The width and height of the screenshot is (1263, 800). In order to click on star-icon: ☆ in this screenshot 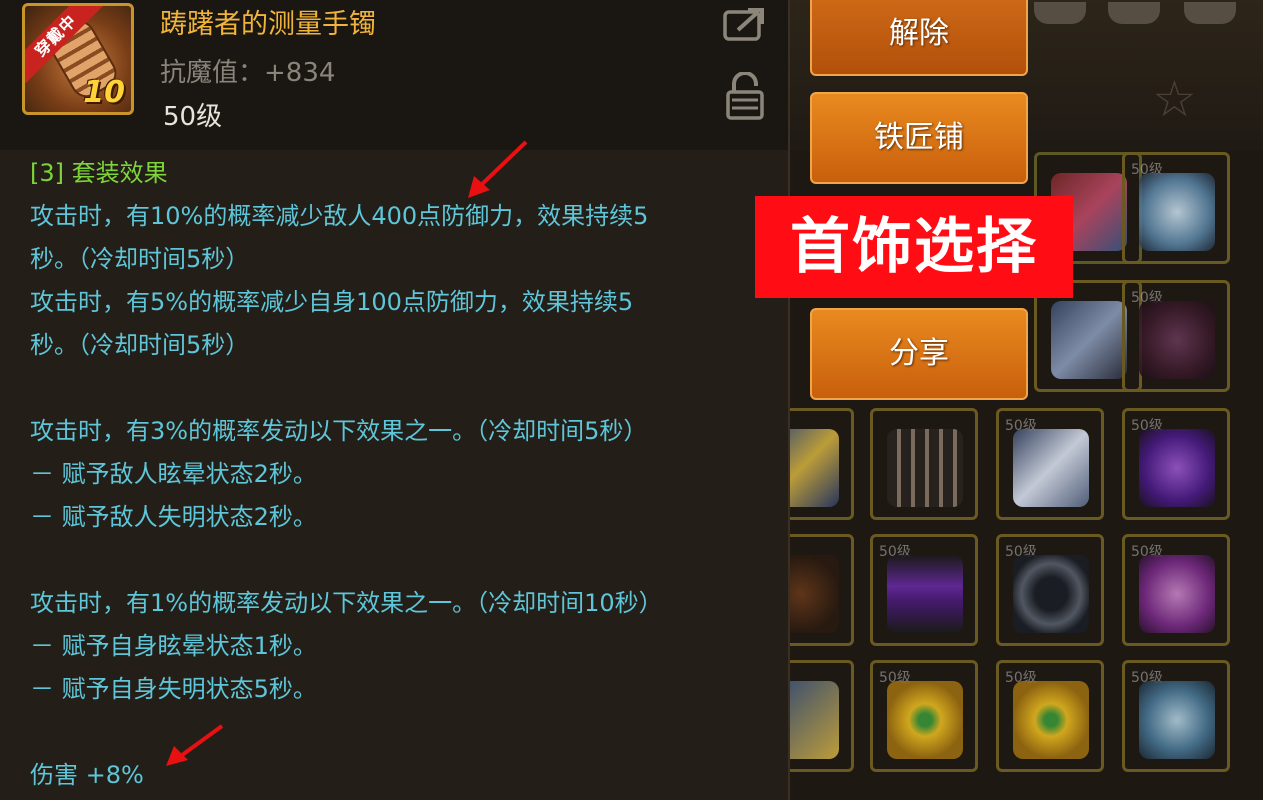, I will do `click(1174, 99)`.